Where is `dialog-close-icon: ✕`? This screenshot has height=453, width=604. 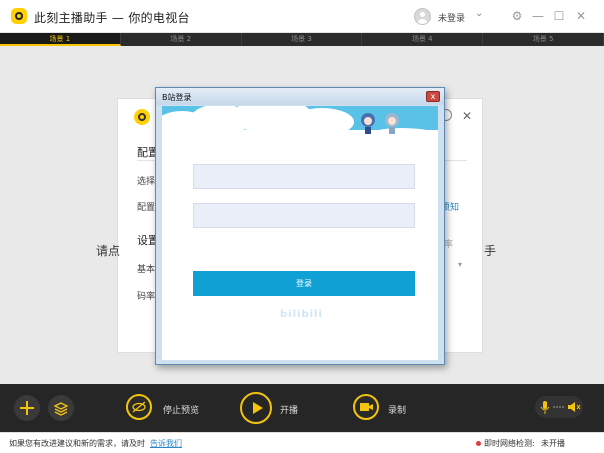 dialog-close-icon: ✕ is located at coordinates (467, 116).